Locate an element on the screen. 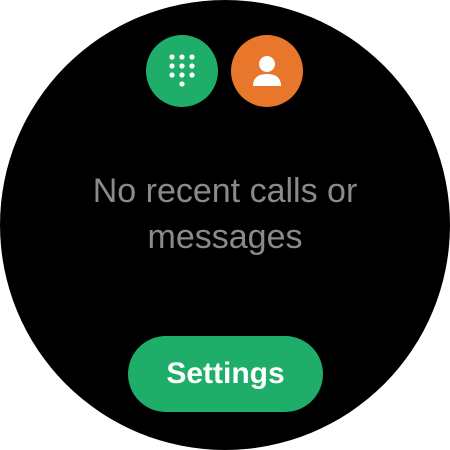 This screenshot has height=450, width=450. contacts-button is located at coordinates (267, 71).